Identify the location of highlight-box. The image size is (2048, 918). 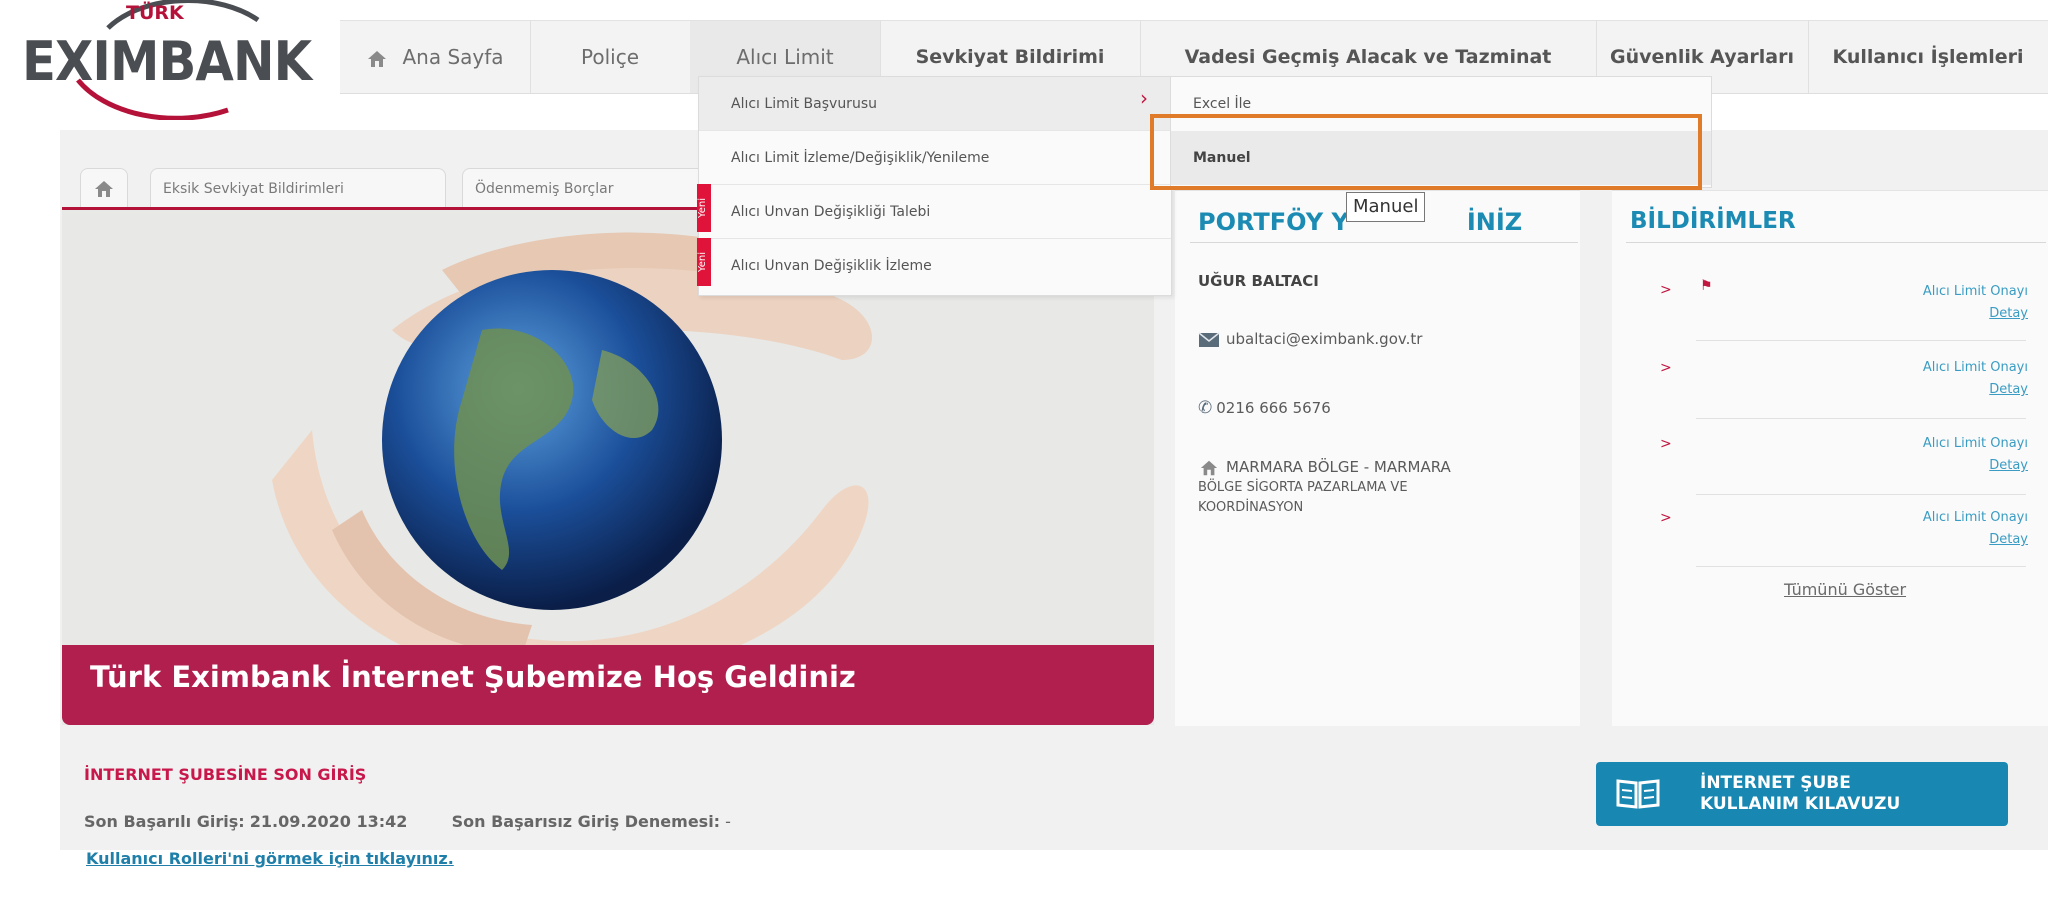
(1426, 152).